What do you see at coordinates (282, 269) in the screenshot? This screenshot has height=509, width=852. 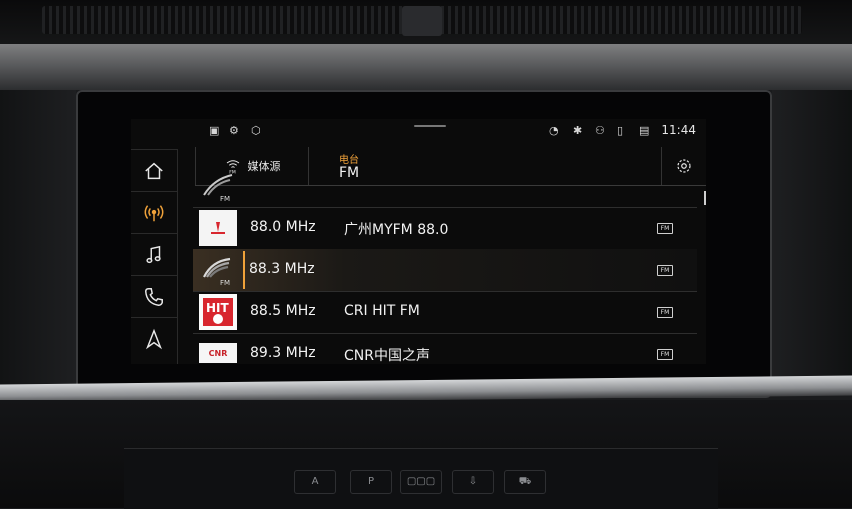 I see `station-frequency: 88.3 MHz` at bounding box center [282, 269].